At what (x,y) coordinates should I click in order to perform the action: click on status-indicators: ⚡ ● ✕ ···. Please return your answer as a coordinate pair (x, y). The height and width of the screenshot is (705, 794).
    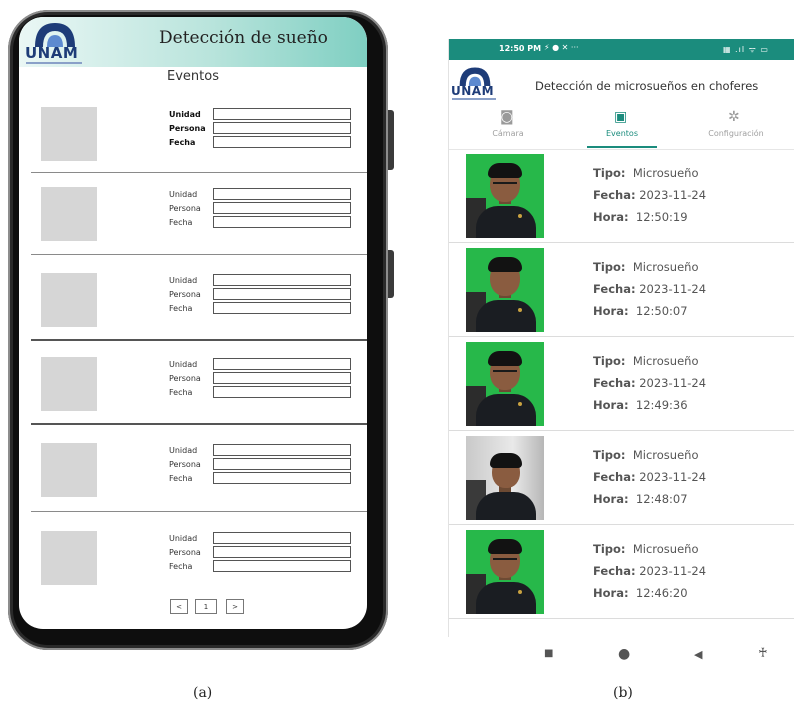
    Looking at the image, I should click on (561, 47).